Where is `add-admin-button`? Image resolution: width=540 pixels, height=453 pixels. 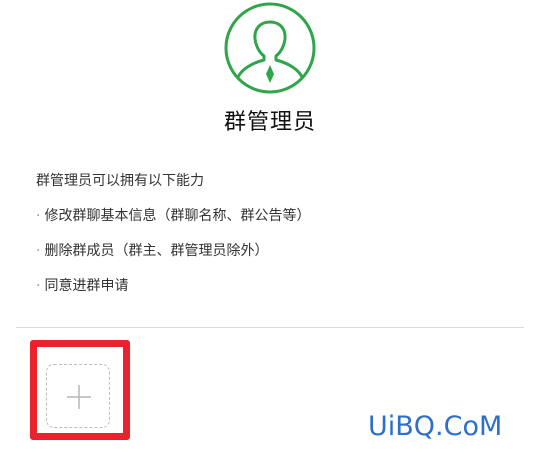
add-admin-button is located at coordinates (78, 396).